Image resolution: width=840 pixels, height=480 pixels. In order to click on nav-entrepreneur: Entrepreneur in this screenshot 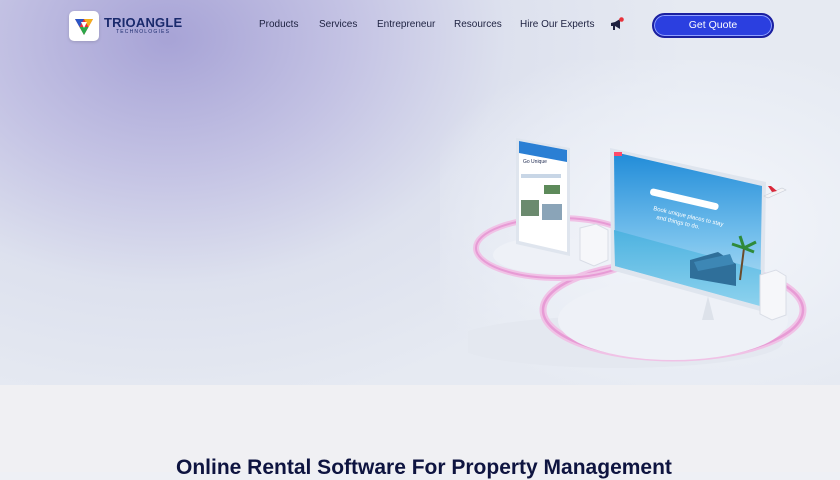, I will do `click(406, 24)`.